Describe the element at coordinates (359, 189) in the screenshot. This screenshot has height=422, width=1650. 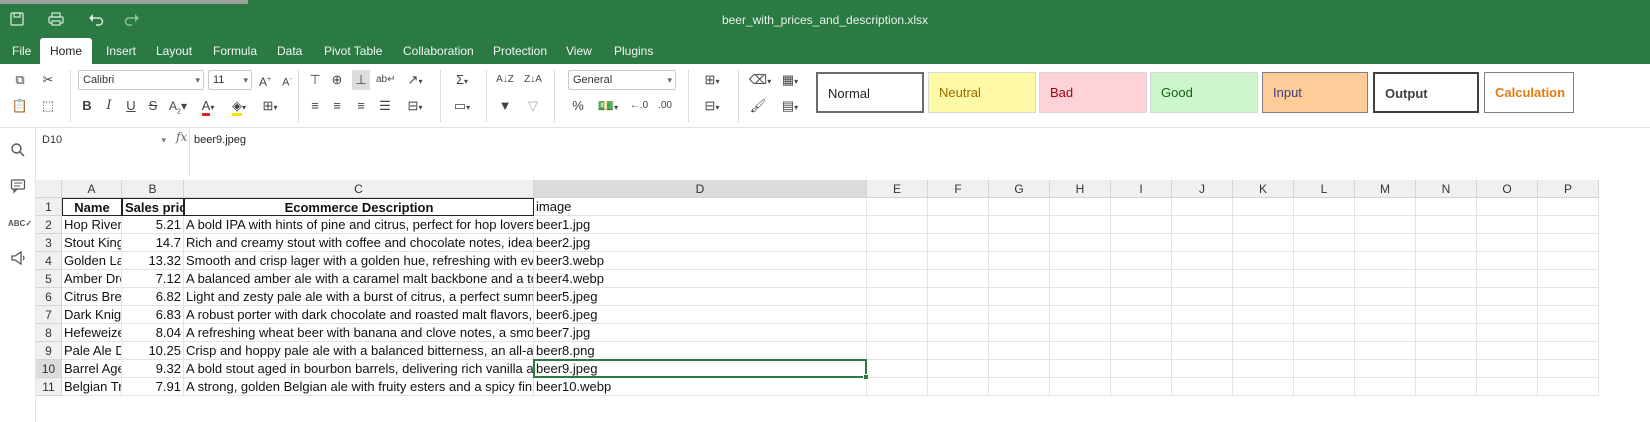
I see `column-header-c: C` at that location.